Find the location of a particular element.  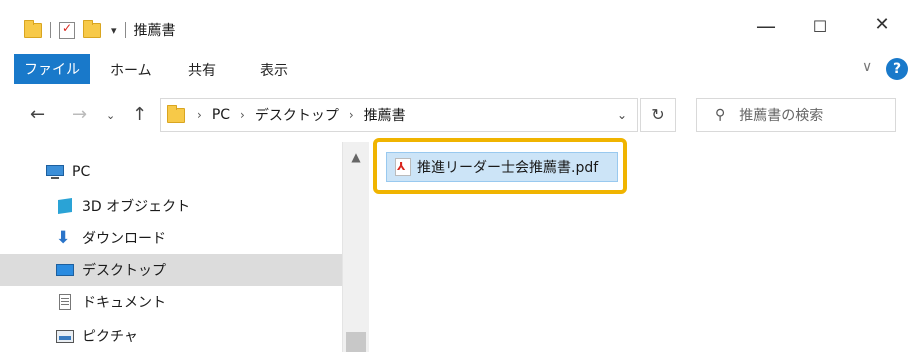

window-title: 推薦書 is located at coordinates (154, 31).